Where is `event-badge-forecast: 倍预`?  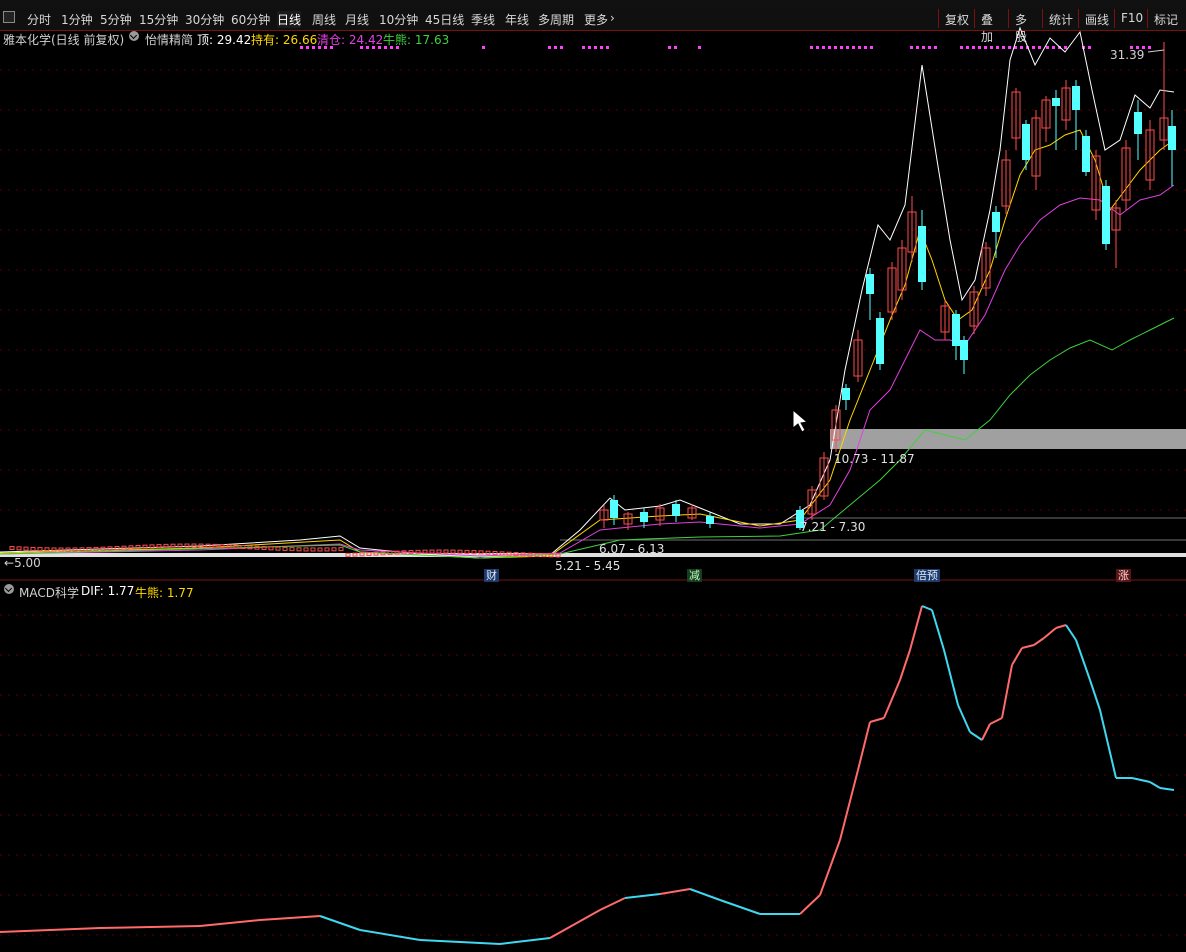 event-badge-forecast: 倍预 is located at coordinates (927, 575).